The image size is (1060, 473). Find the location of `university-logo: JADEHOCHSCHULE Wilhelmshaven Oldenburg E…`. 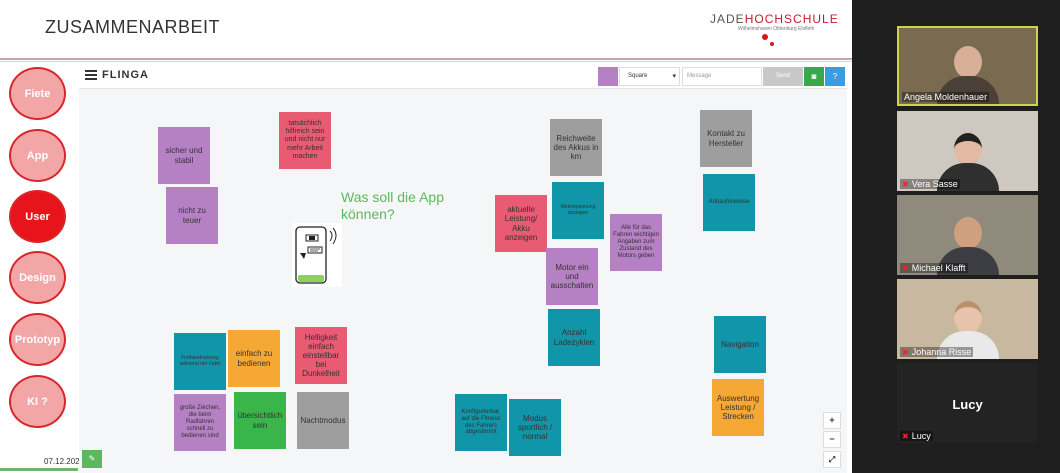

university-logo: JADEHOCHSCHULE Wilhelmshaven Oldenburg E… is located at coordinates (775, 32).